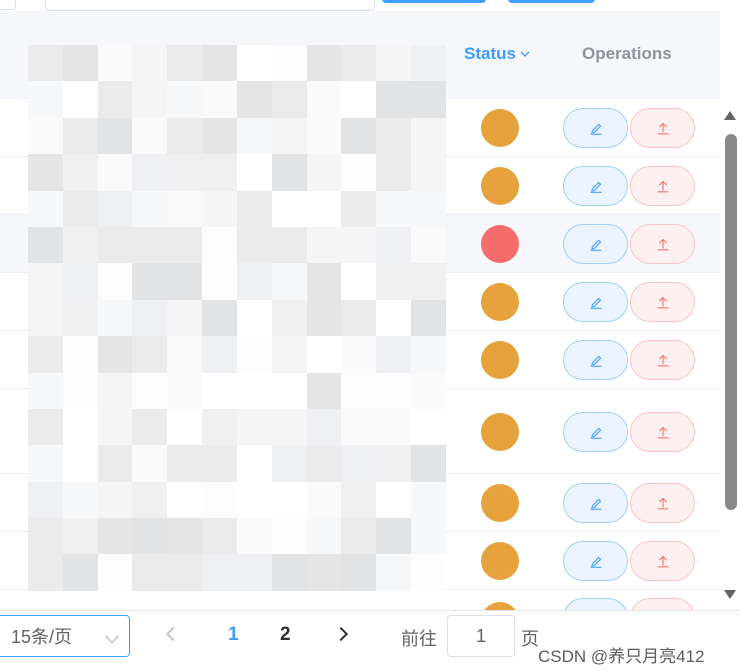  Describe the element at coordinates (497, 54) in the screenshot. I see `status-column-header: Status` at that location.